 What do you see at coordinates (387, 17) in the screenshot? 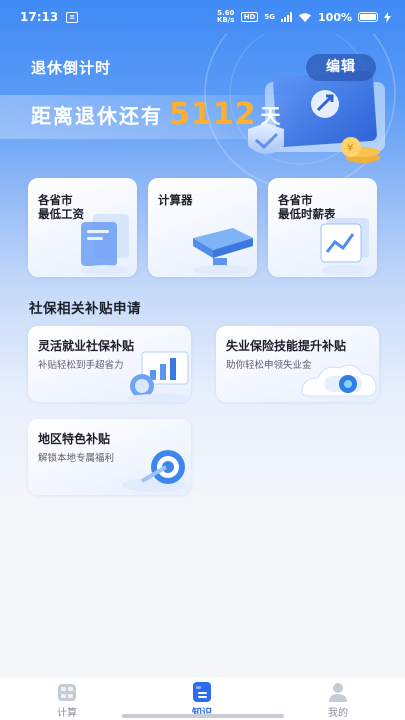
I see `charging-icon` at bounding box center [387, 17].